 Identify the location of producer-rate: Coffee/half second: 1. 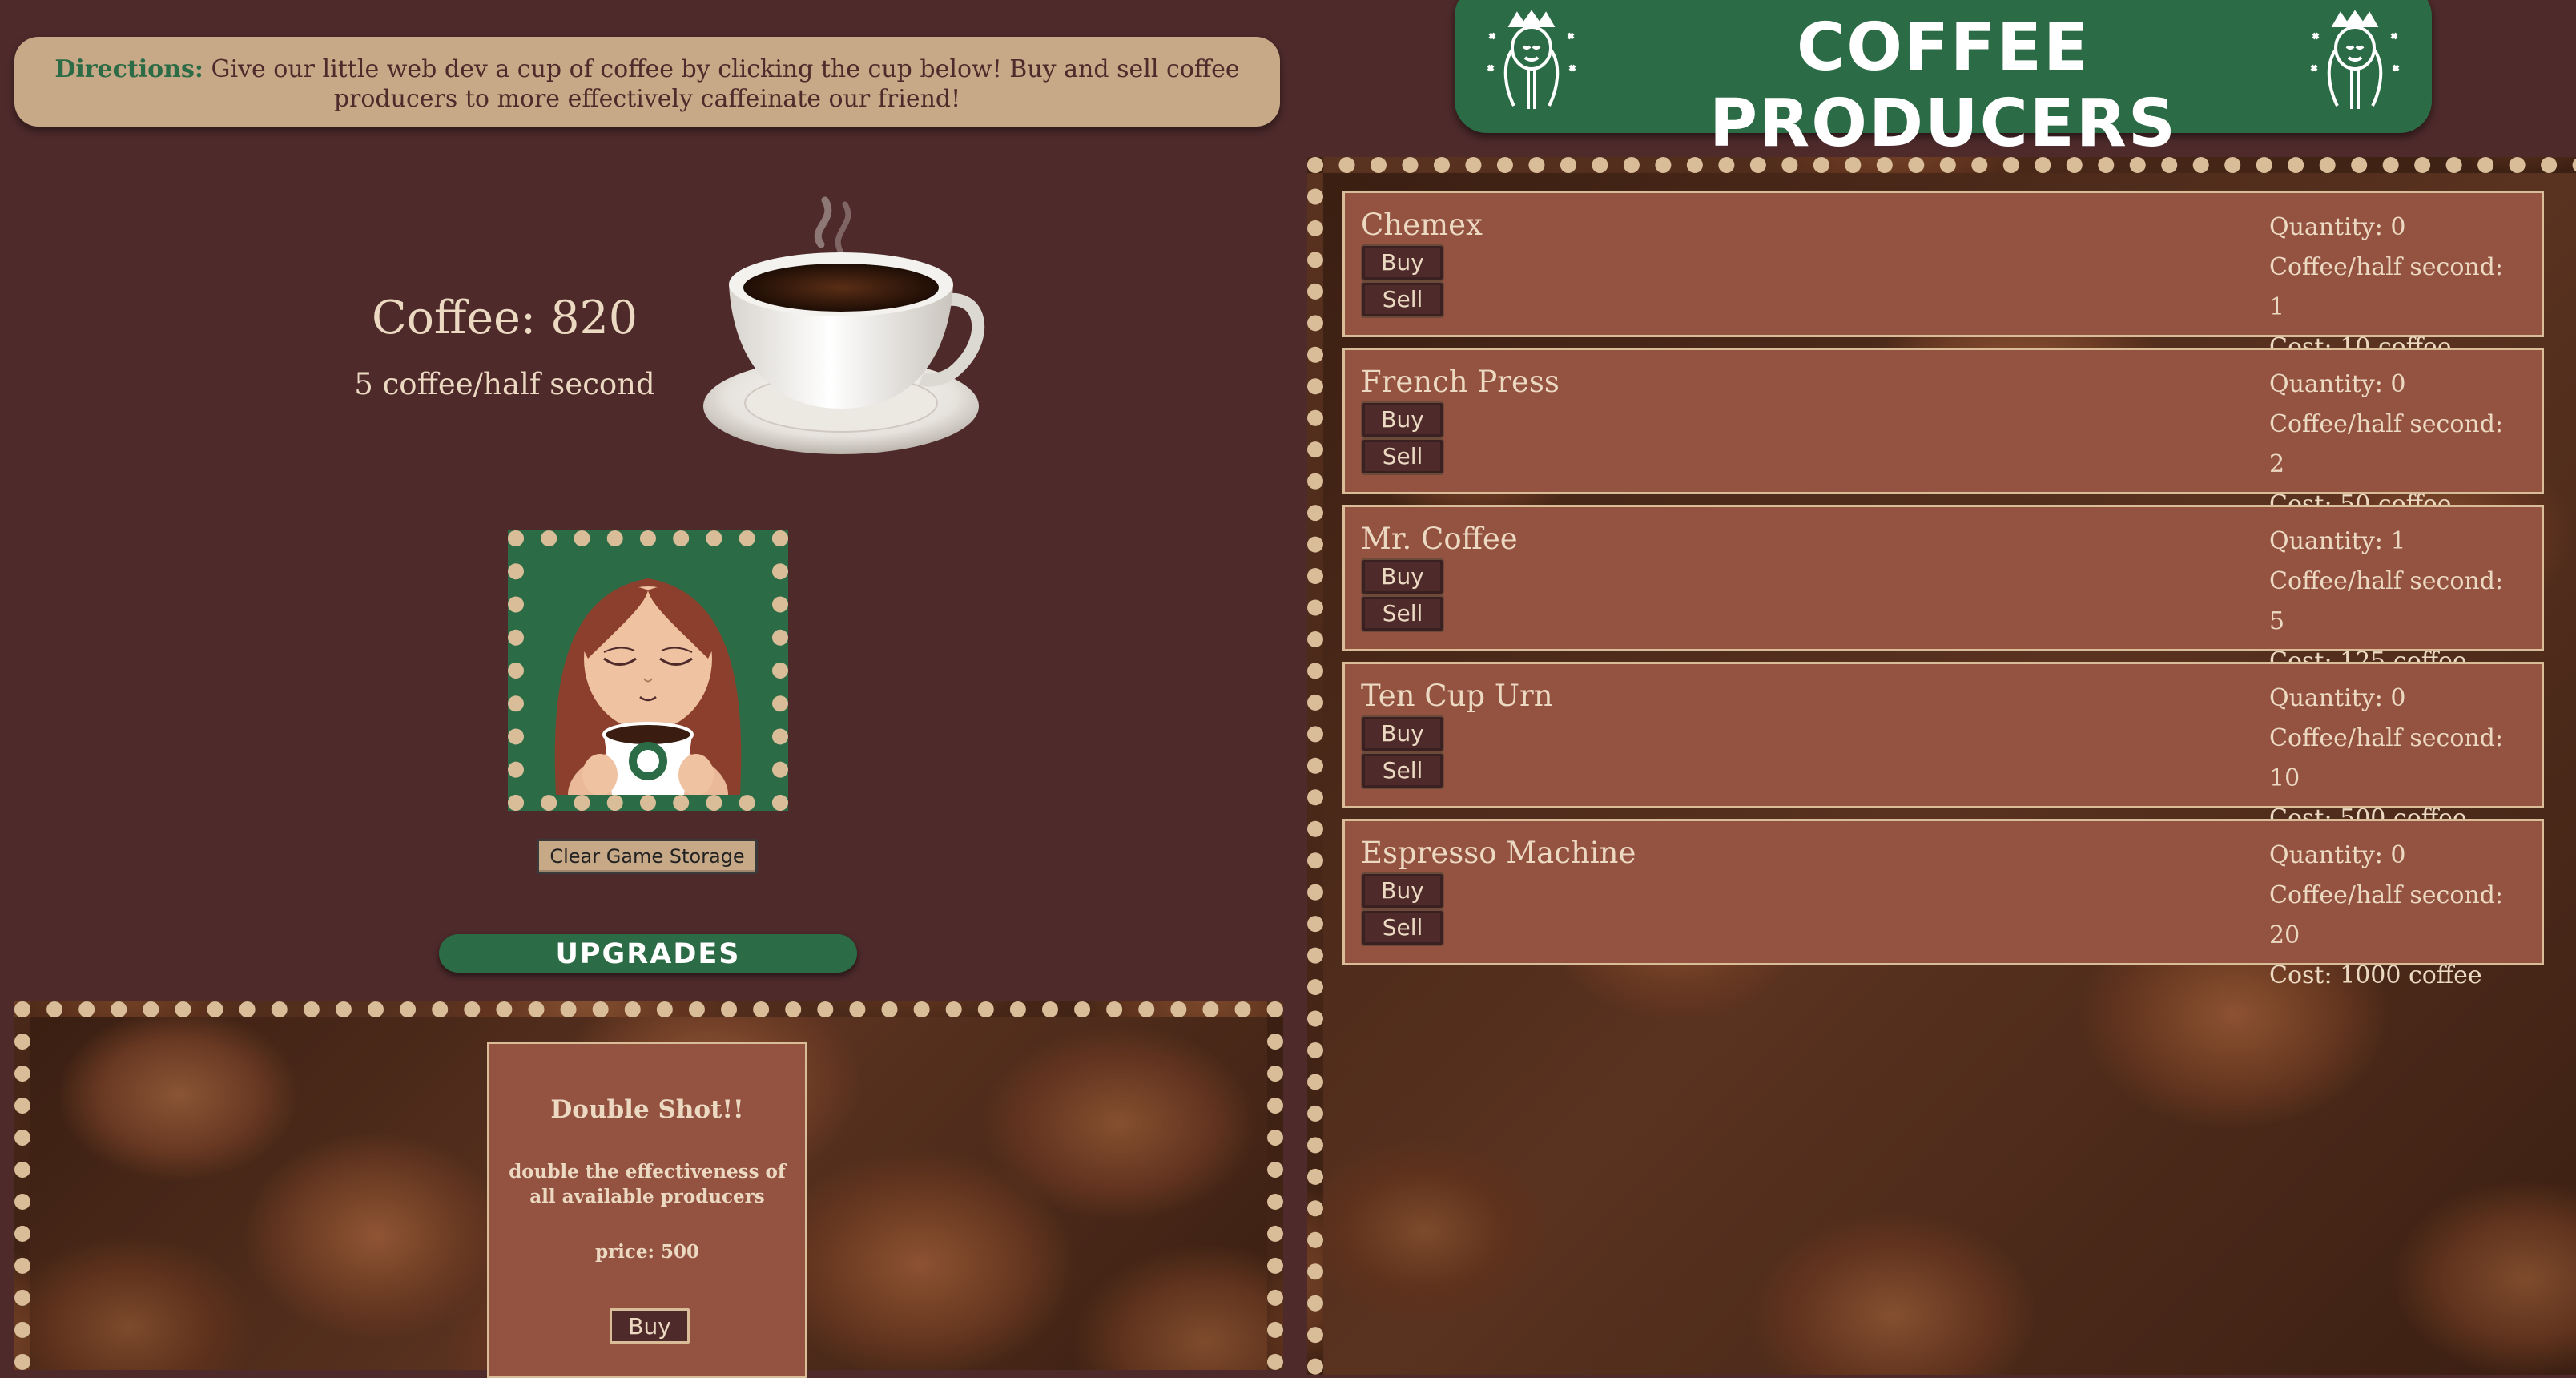
(2386, 287).